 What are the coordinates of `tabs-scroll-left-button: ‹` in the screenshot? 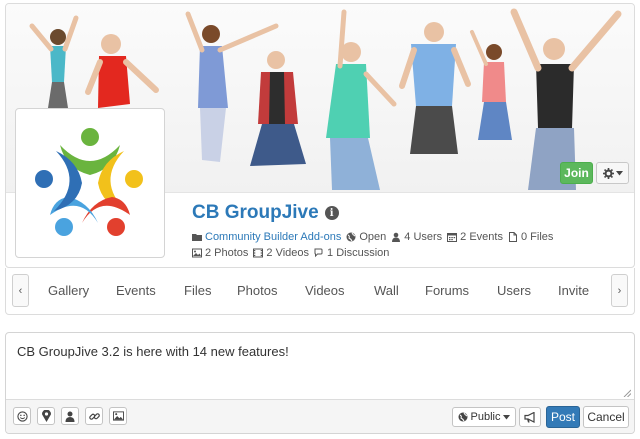 It's located at (20, 290).